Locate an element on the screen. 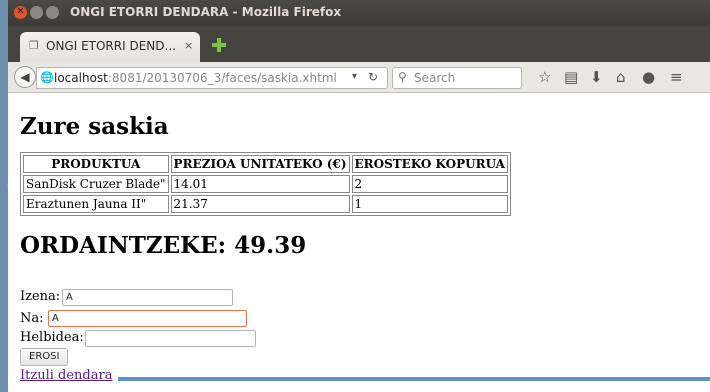 The height and width of the screenshot is (392, 710). cell-quantity: 1 is located at coordinates (429, 204).